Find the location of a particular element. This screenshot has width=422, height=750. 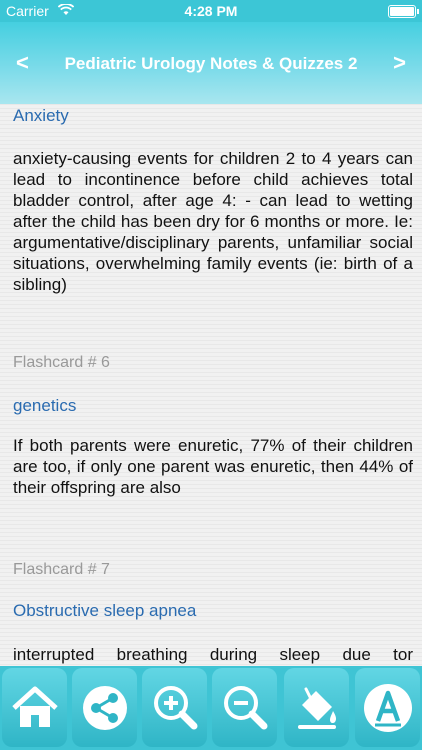

status-time: 4:28 PM is located at coordinates (211, 11).